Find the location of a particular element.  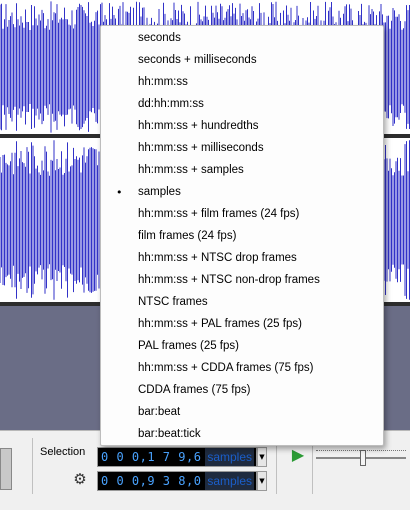

menu-item: hh:mm:ss + milliseconds is located at coordinates (242, 149).